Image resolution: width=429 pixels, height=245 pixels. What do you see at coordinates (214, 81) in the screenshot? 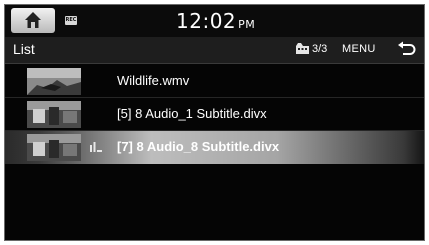
I see `list-item: Wildlife.wmv` at bounding box center [214, 81].